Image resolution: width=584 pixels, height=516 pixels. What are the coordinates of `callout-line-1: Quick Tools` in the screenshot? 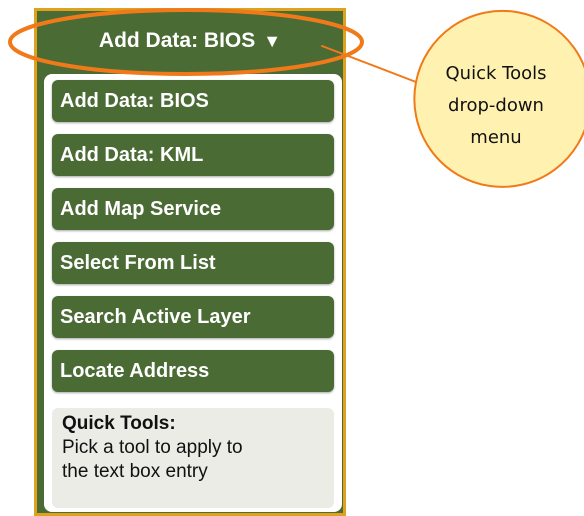 It's located at (496, 73).